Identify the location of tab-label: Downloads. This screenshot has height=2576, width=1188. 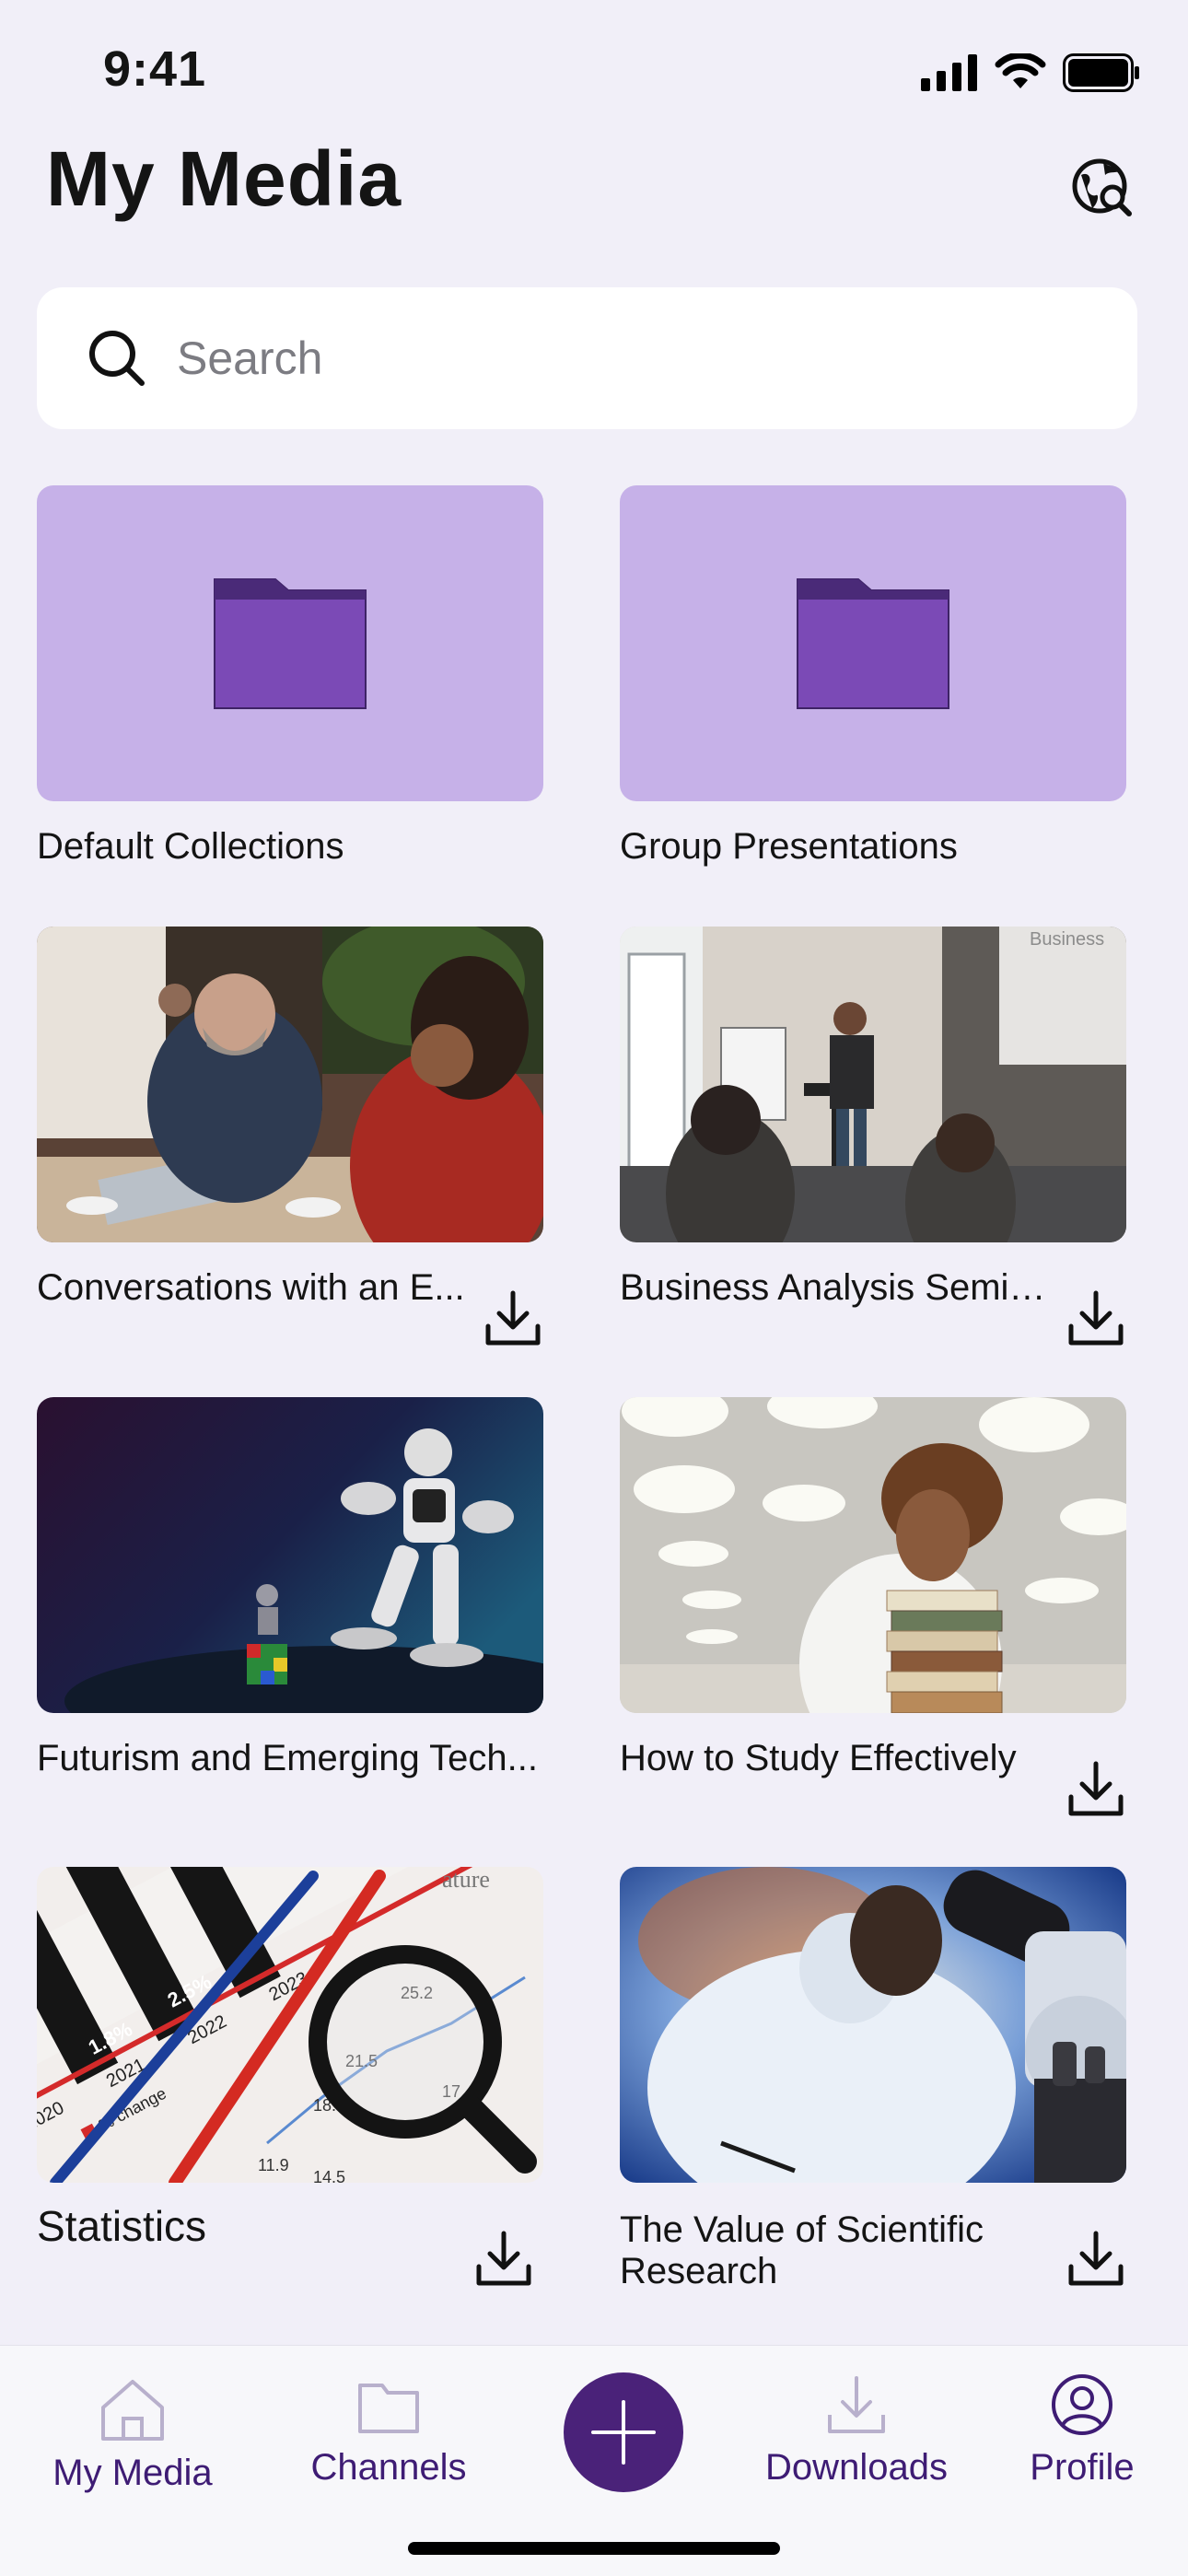
(856, 2467).